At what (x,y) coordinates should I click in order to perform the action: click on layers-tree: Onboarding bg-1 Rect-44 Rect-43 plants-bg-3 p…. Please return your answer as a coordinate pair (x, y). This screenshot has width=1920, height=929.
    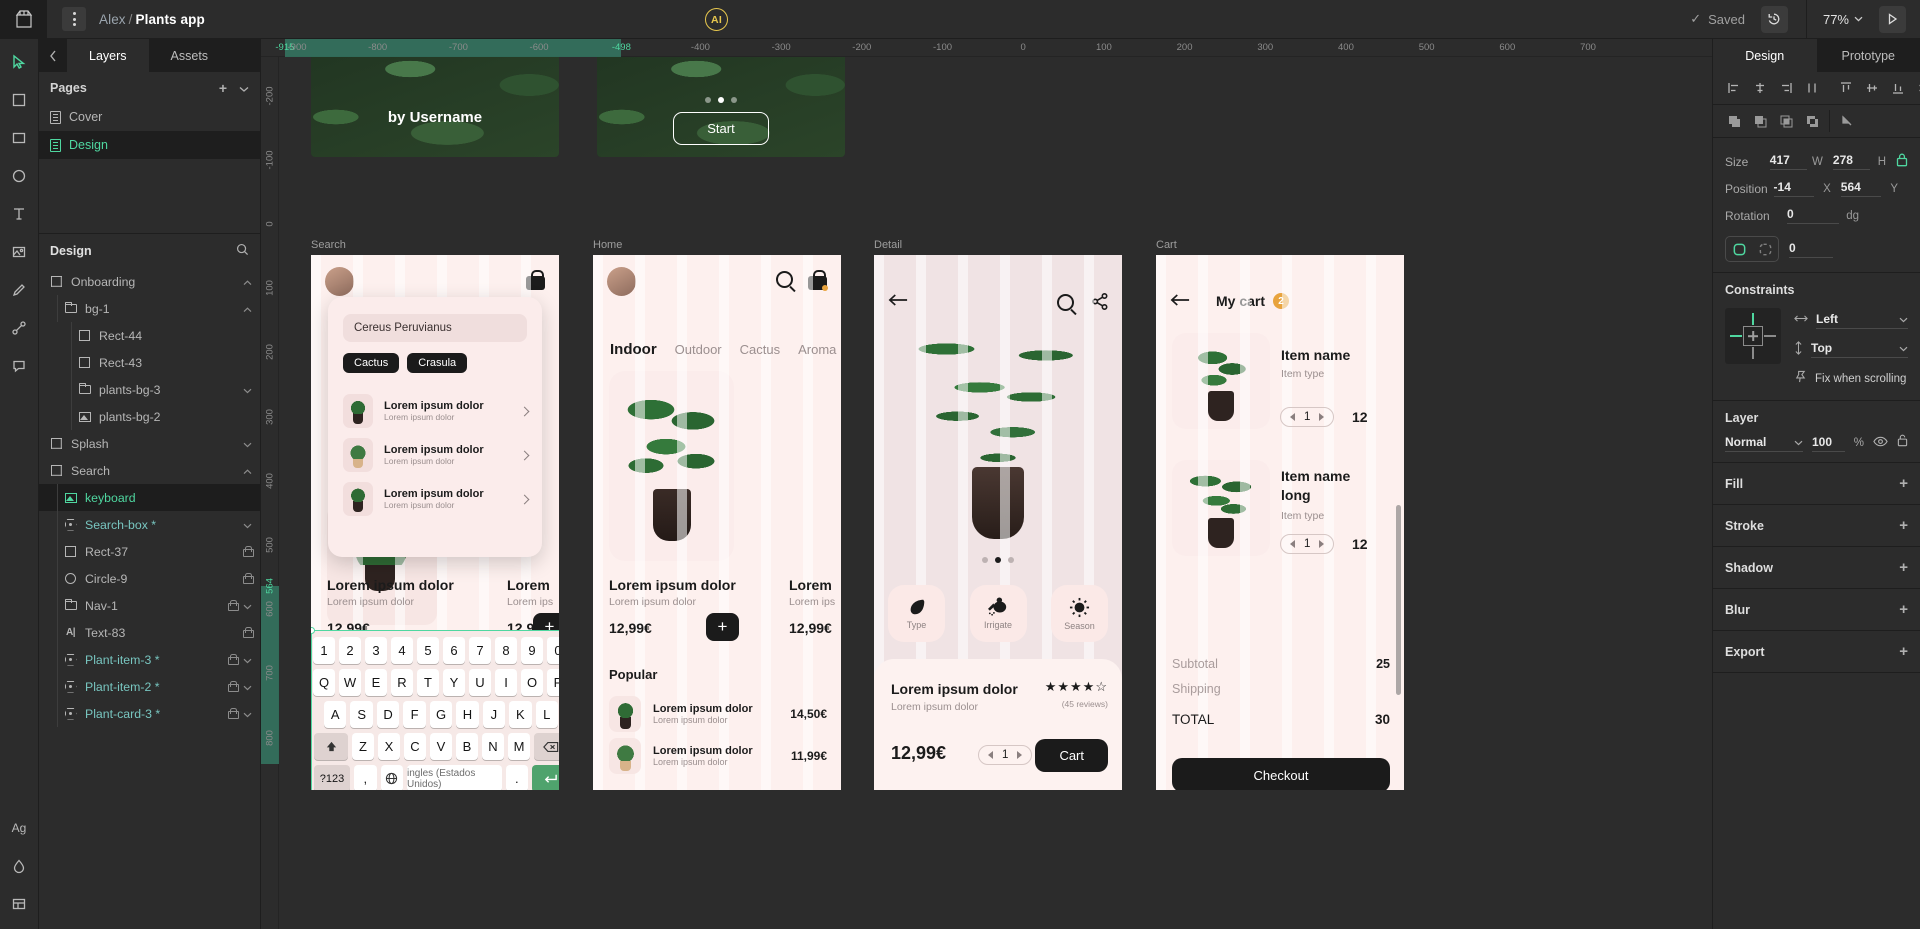
    Looking at the image, I should click on (149, 598).